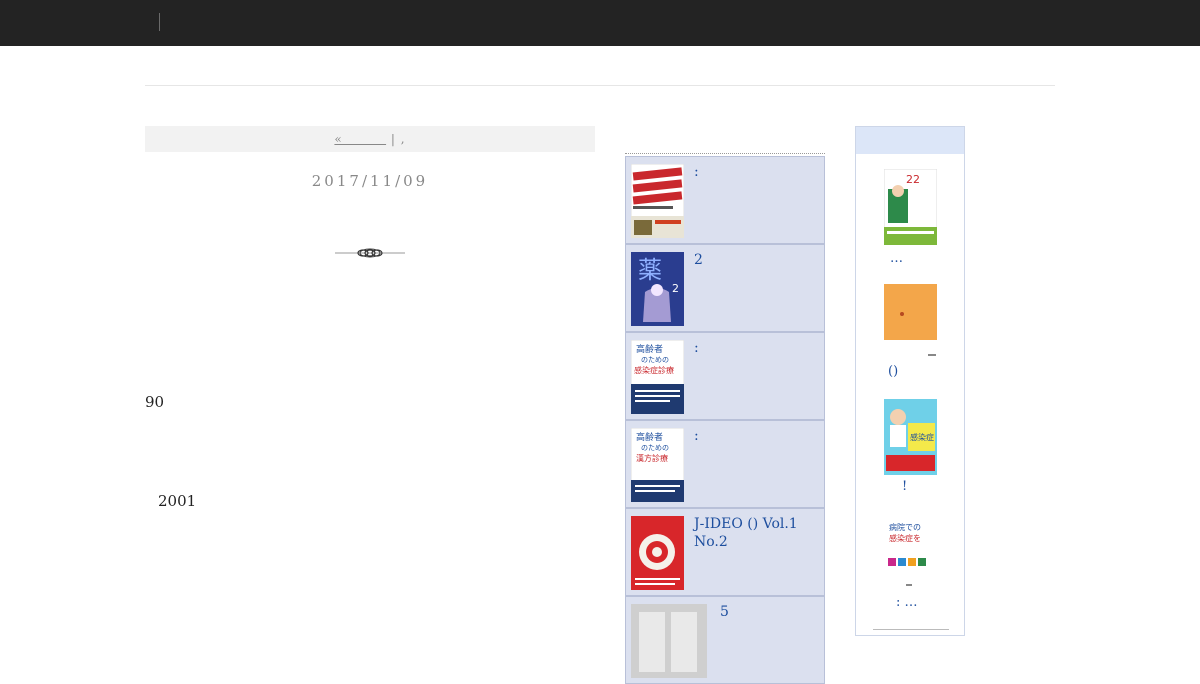 Image resolution: width=1200 pixels, height=684 pixels. Describe the element at coordinates (910, 554) in the screenshot. I see `sidebar-book-cover: 病院での 感染症を` at that location.